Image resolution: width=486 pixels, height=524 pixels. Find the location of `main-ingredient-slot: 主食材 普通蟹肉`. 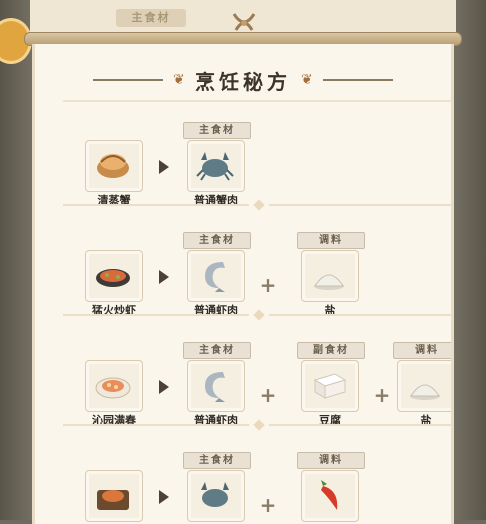

main-ingredient-slot: 主食材 普通蟹肉 is located at coordinates (217, 164).